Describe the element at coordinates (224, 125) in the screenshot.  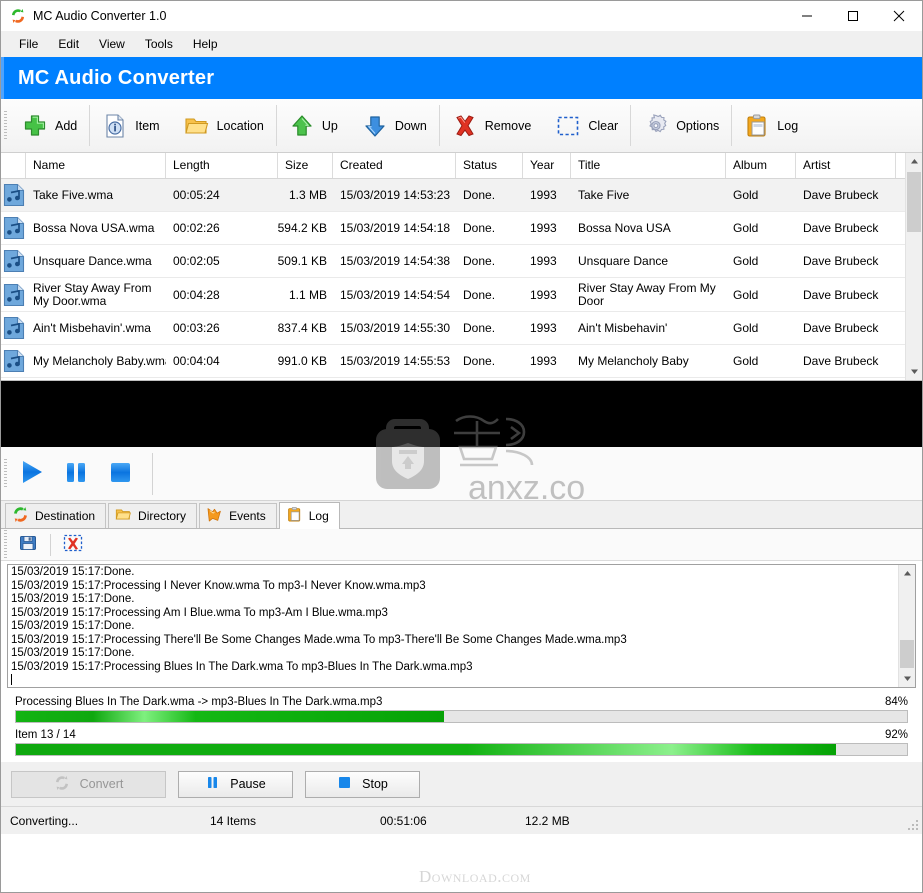
I see `location-button: Location` at that location.